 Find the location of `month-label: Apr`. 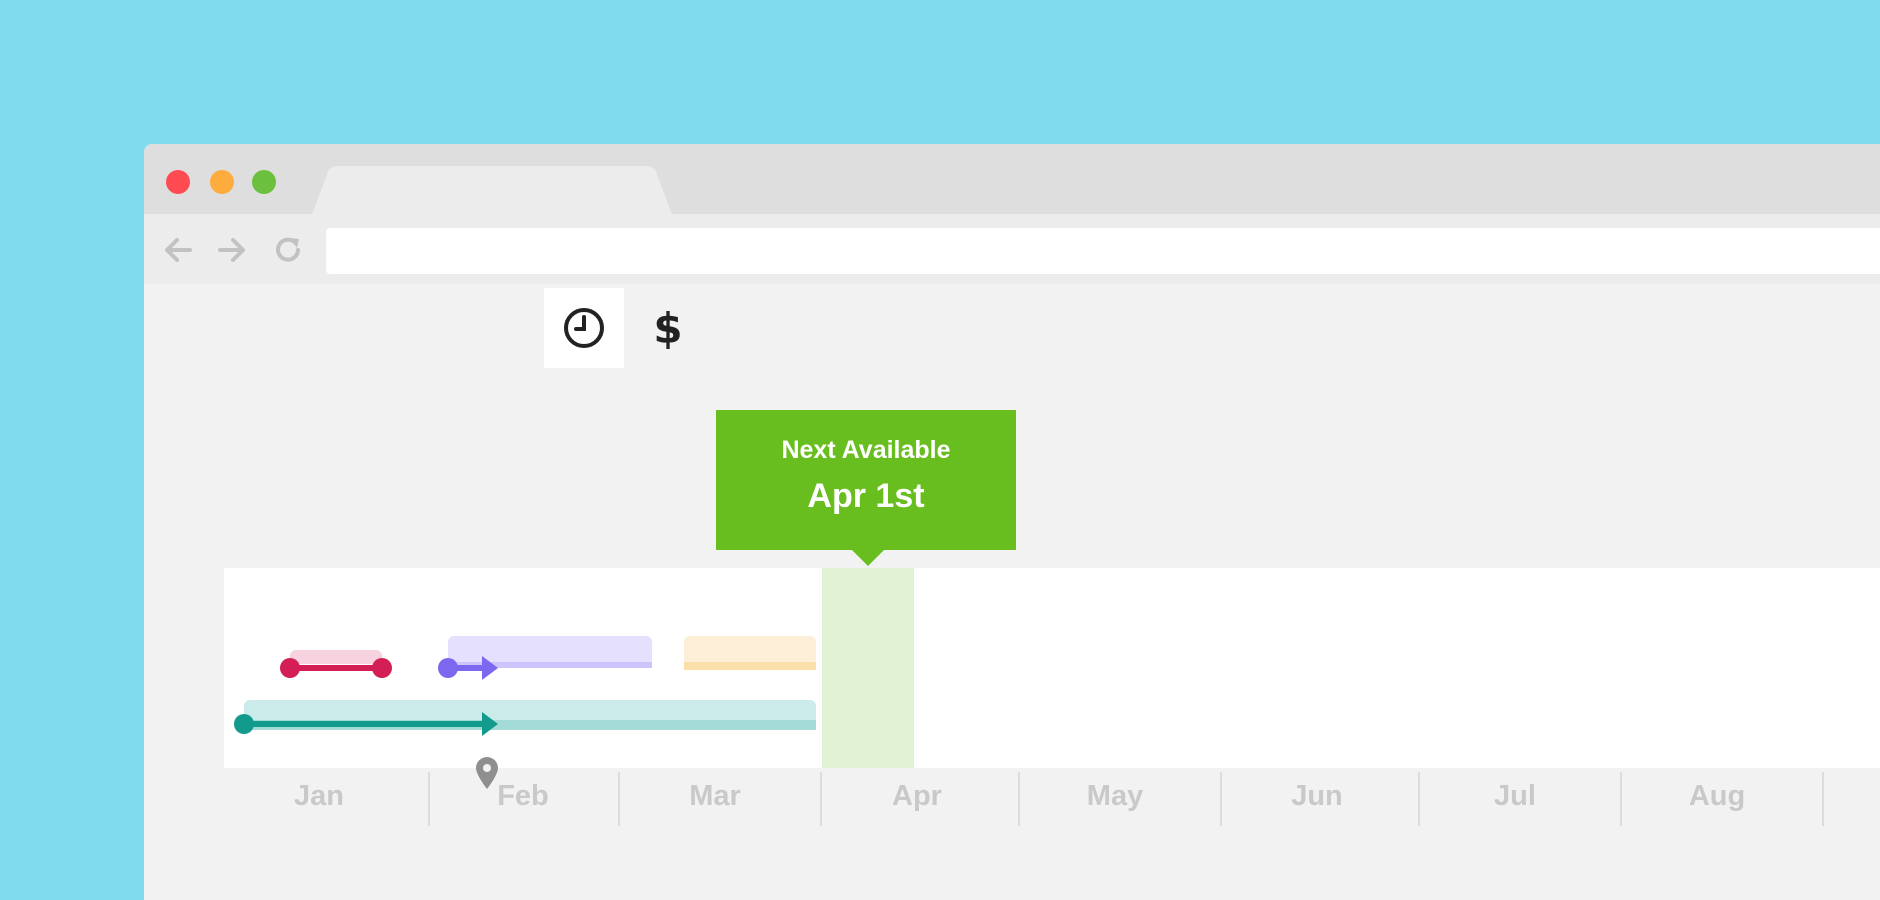

month-label: Apr is located at coordinates (917, 796).